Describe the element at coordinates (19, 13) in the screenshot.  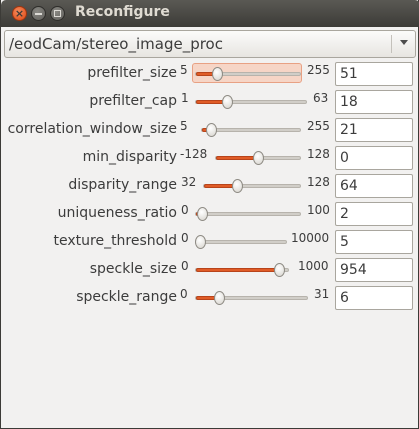
I see `close-window-icon: ×` at that location.